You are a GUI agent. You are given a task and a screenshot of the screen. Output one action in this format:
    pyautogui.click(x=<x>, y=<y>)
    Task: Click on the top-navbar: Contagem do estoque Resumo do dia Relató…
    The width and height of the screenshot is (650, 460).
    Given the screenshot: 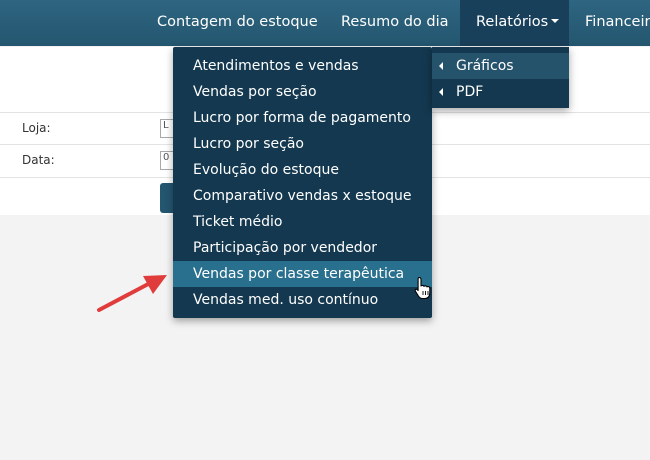 What is the action you would take?
    pyautogui.click(x=325, y=23)
    